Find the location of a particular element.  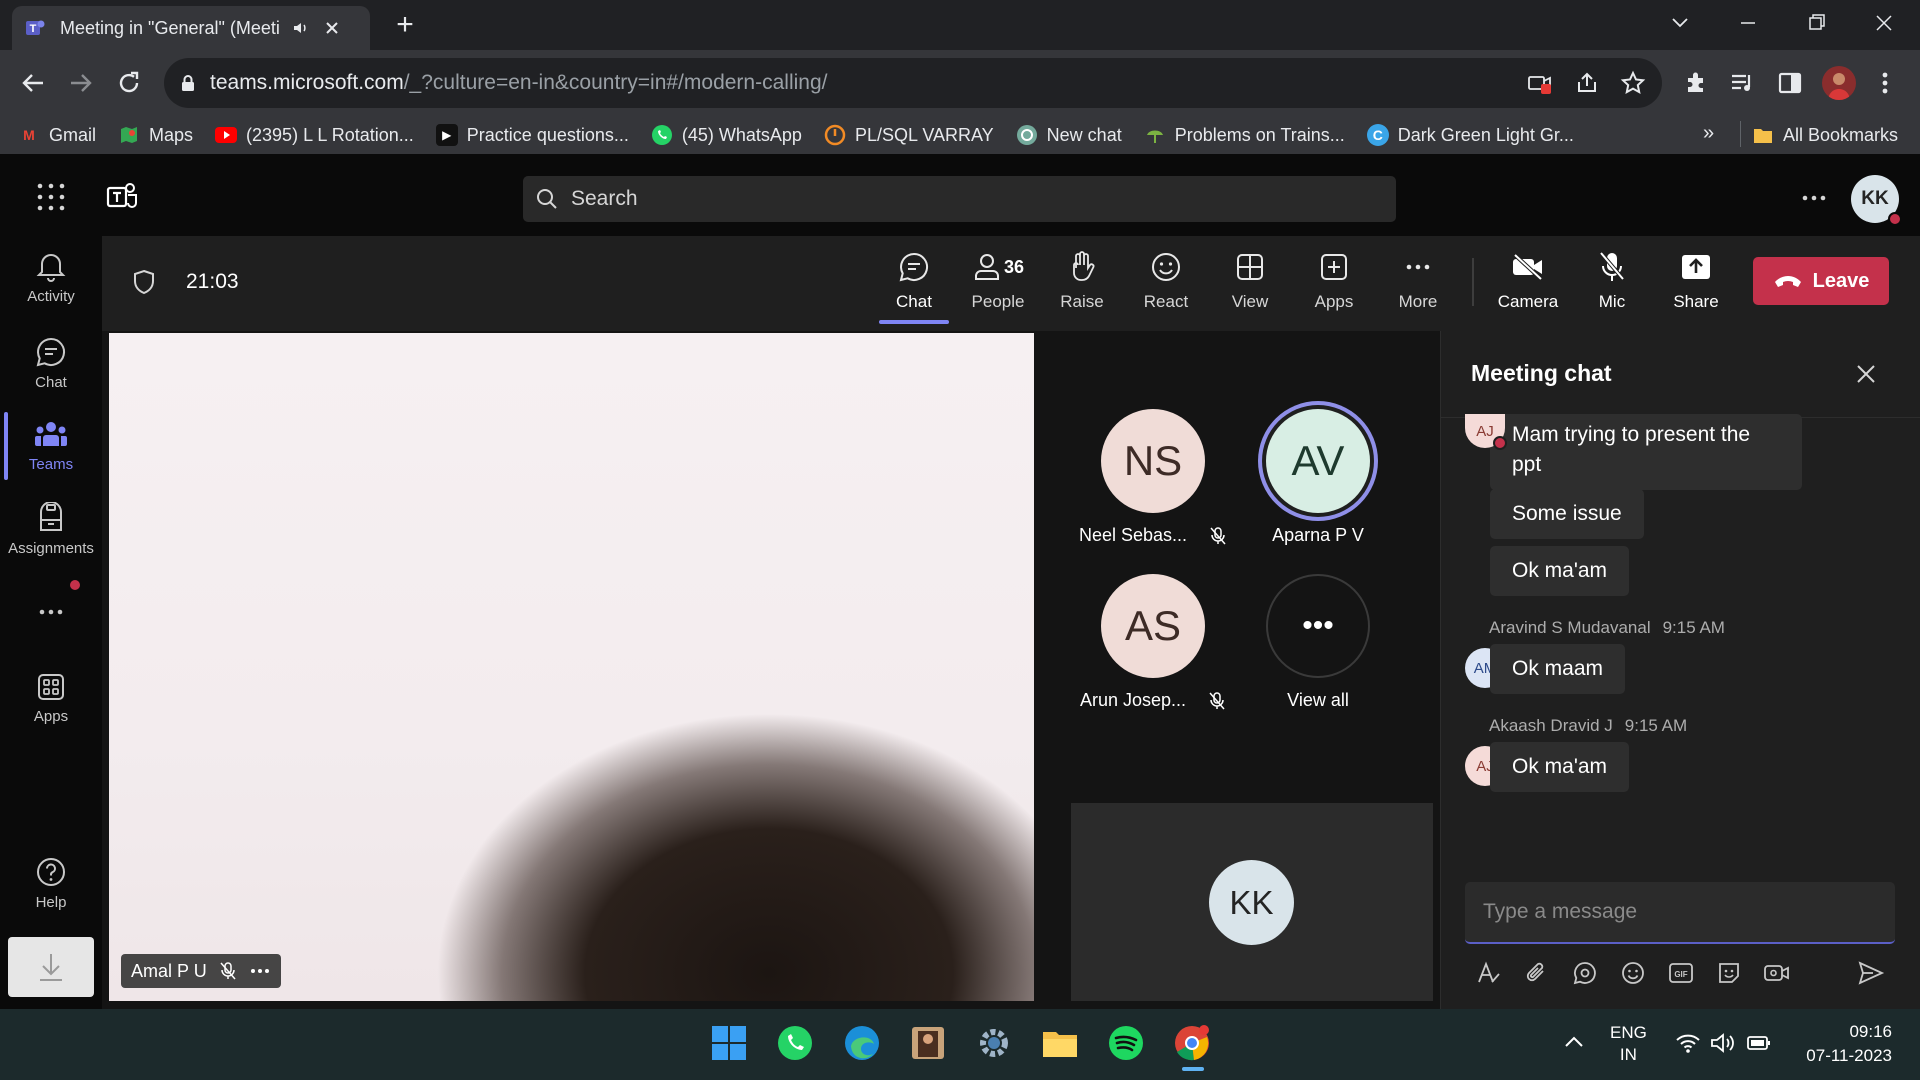

format-icon is located at coordinates (1489, 973).